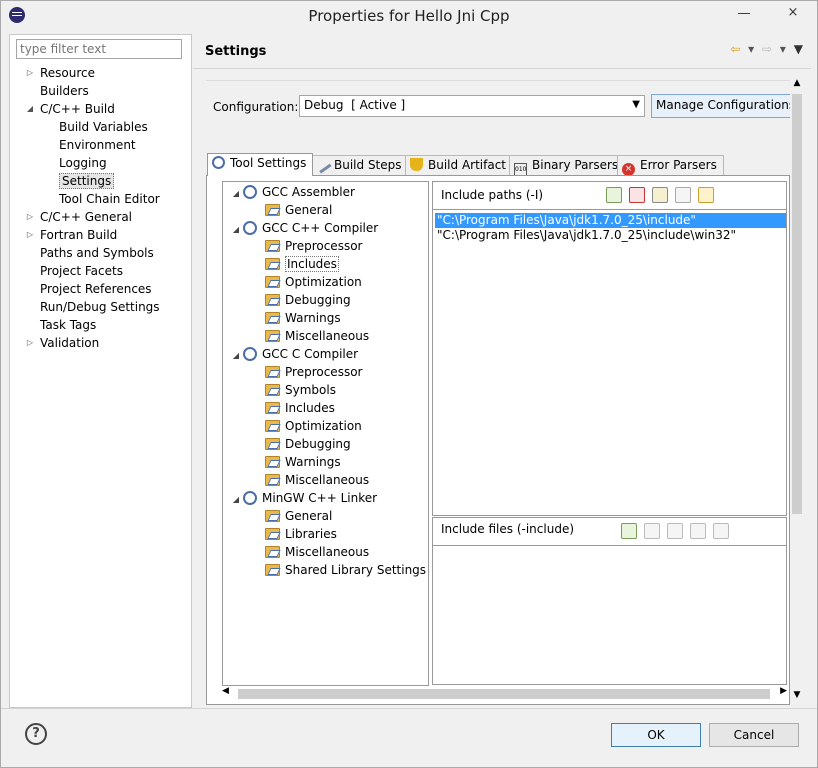 The image size is (818, 768). What do you see at coordinates (345, 570) in the screenshot?
I see `option-node: Shared Library Settings` at bounding box center [345, 570].